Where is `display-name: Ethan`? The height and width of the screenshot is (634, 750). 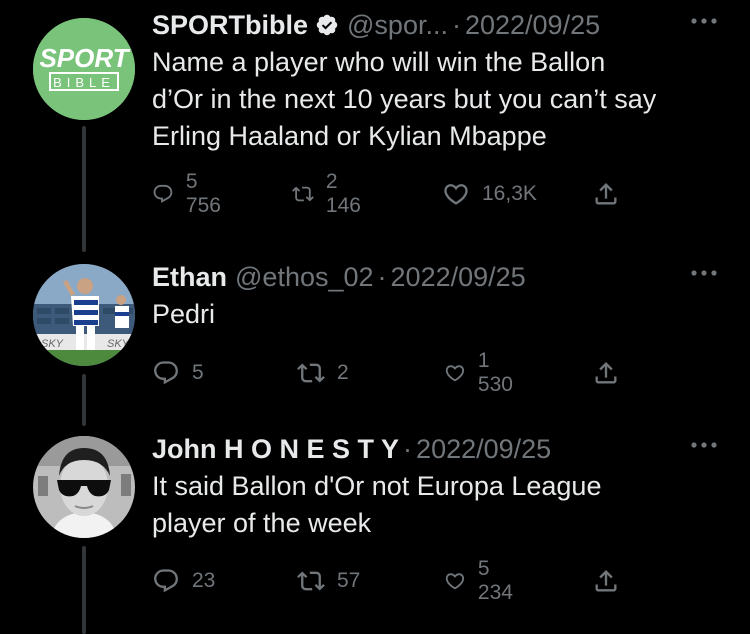
display-name: Ethan is located at coordinates (189, 277).